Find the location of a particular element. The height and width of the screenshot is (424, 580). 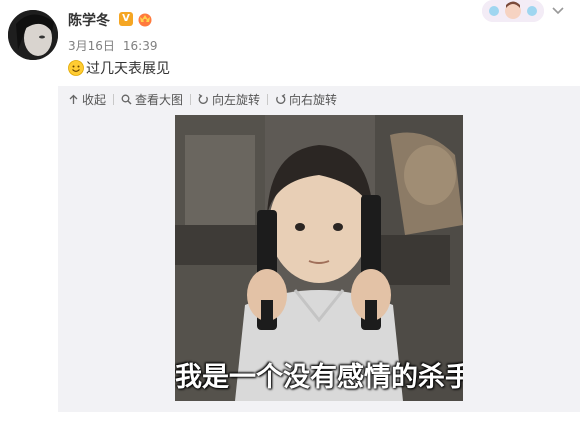

view-large-button: 查看大图 is located at coordinates (152, 99).